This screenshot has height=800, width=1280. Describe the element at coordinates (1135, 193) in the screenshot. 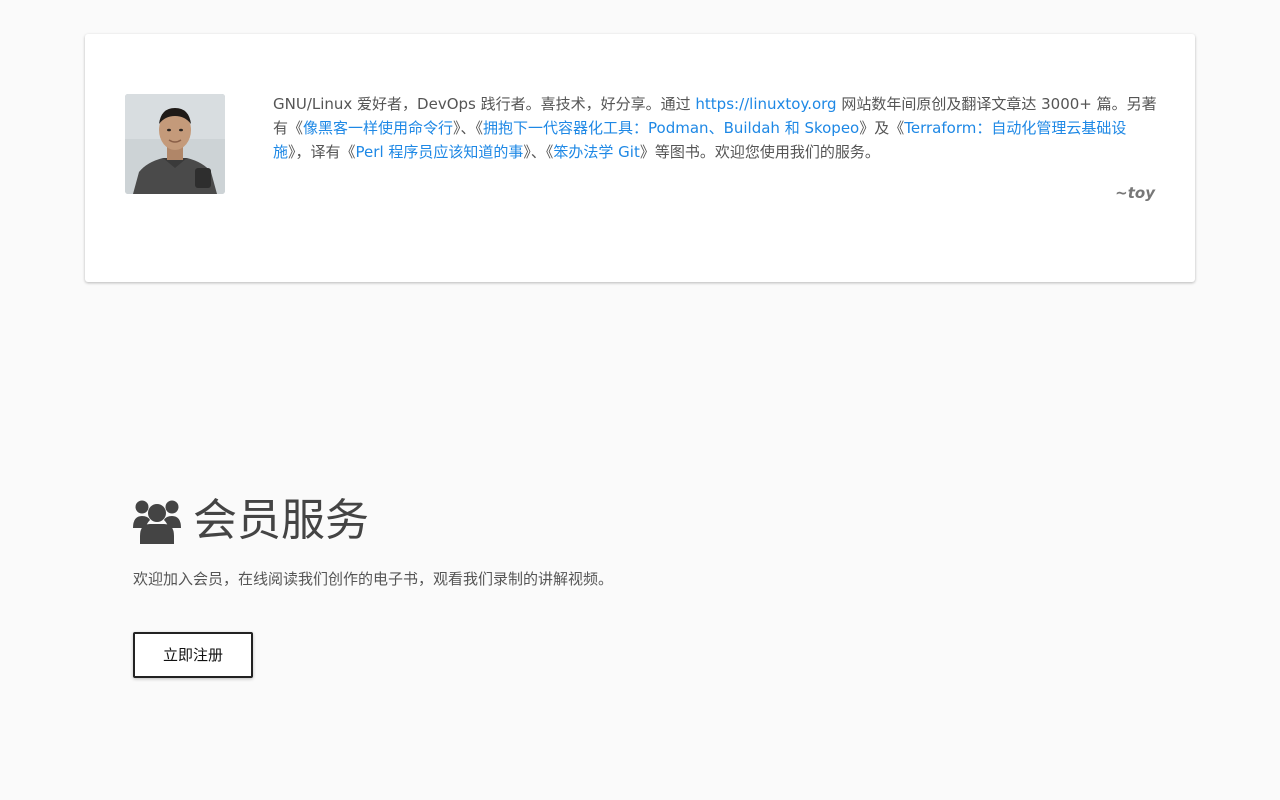

I see `author-signature: ~toy` at that location.